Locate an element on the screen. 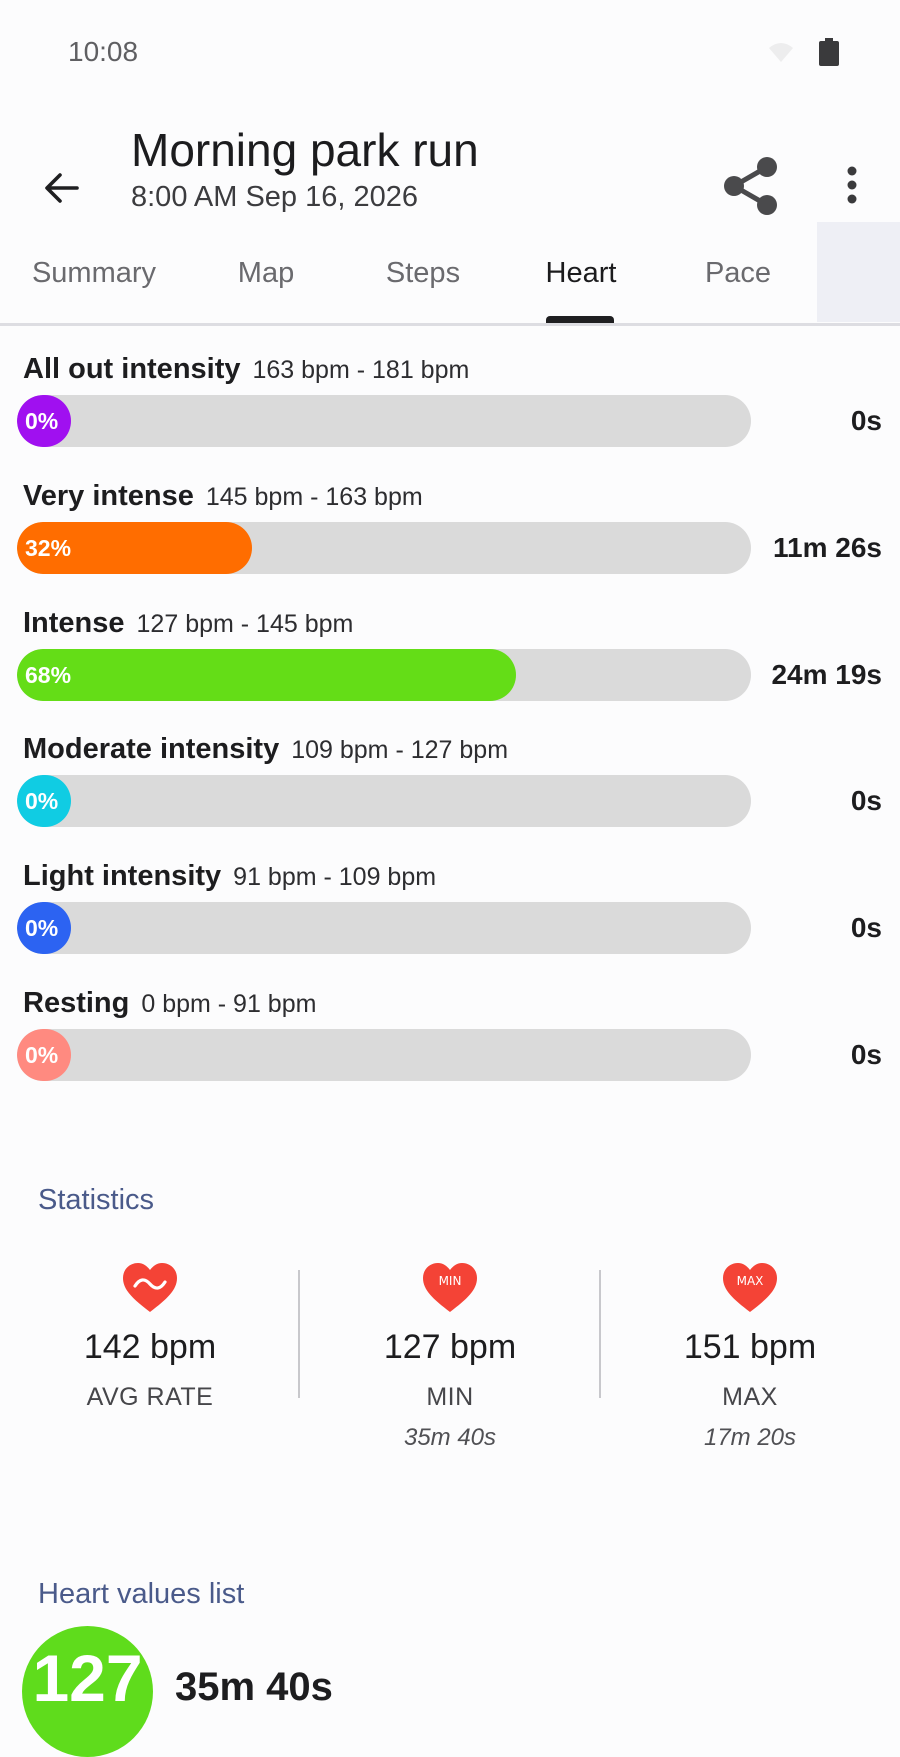 This screenshot has height=1757, width=900. stat-average: 142 bpm AVG RATE is located at coordinates (150, 1343).